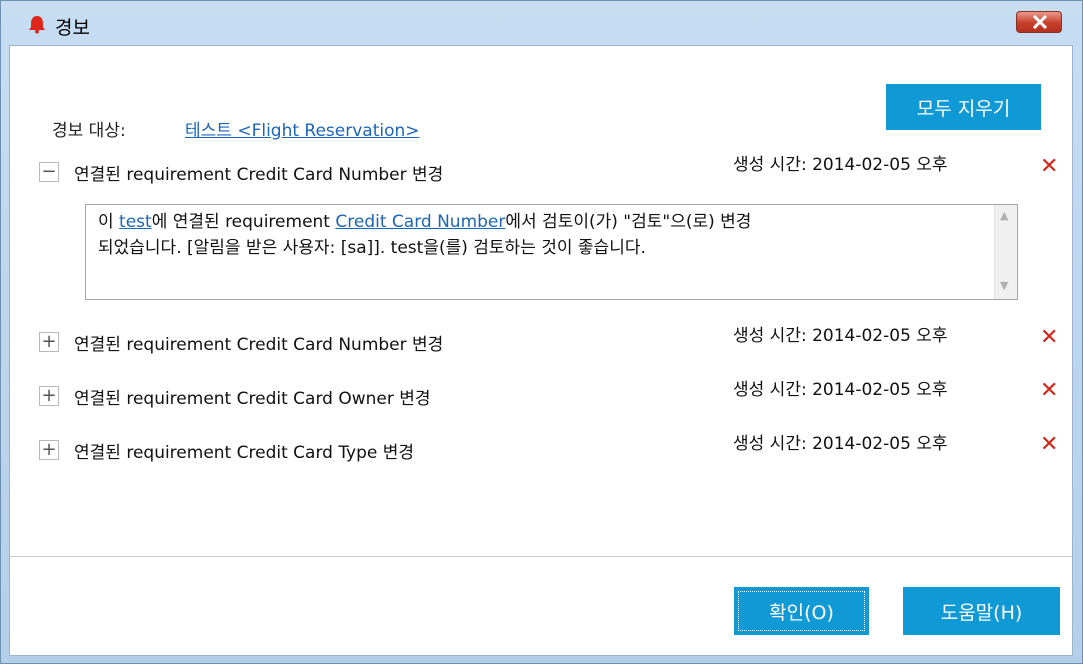  What do you see at coordinates (1004, 285) in the screenshot?
I see `scroll-down-arrow-icon: ▼` at bounding box center [1004, 285].